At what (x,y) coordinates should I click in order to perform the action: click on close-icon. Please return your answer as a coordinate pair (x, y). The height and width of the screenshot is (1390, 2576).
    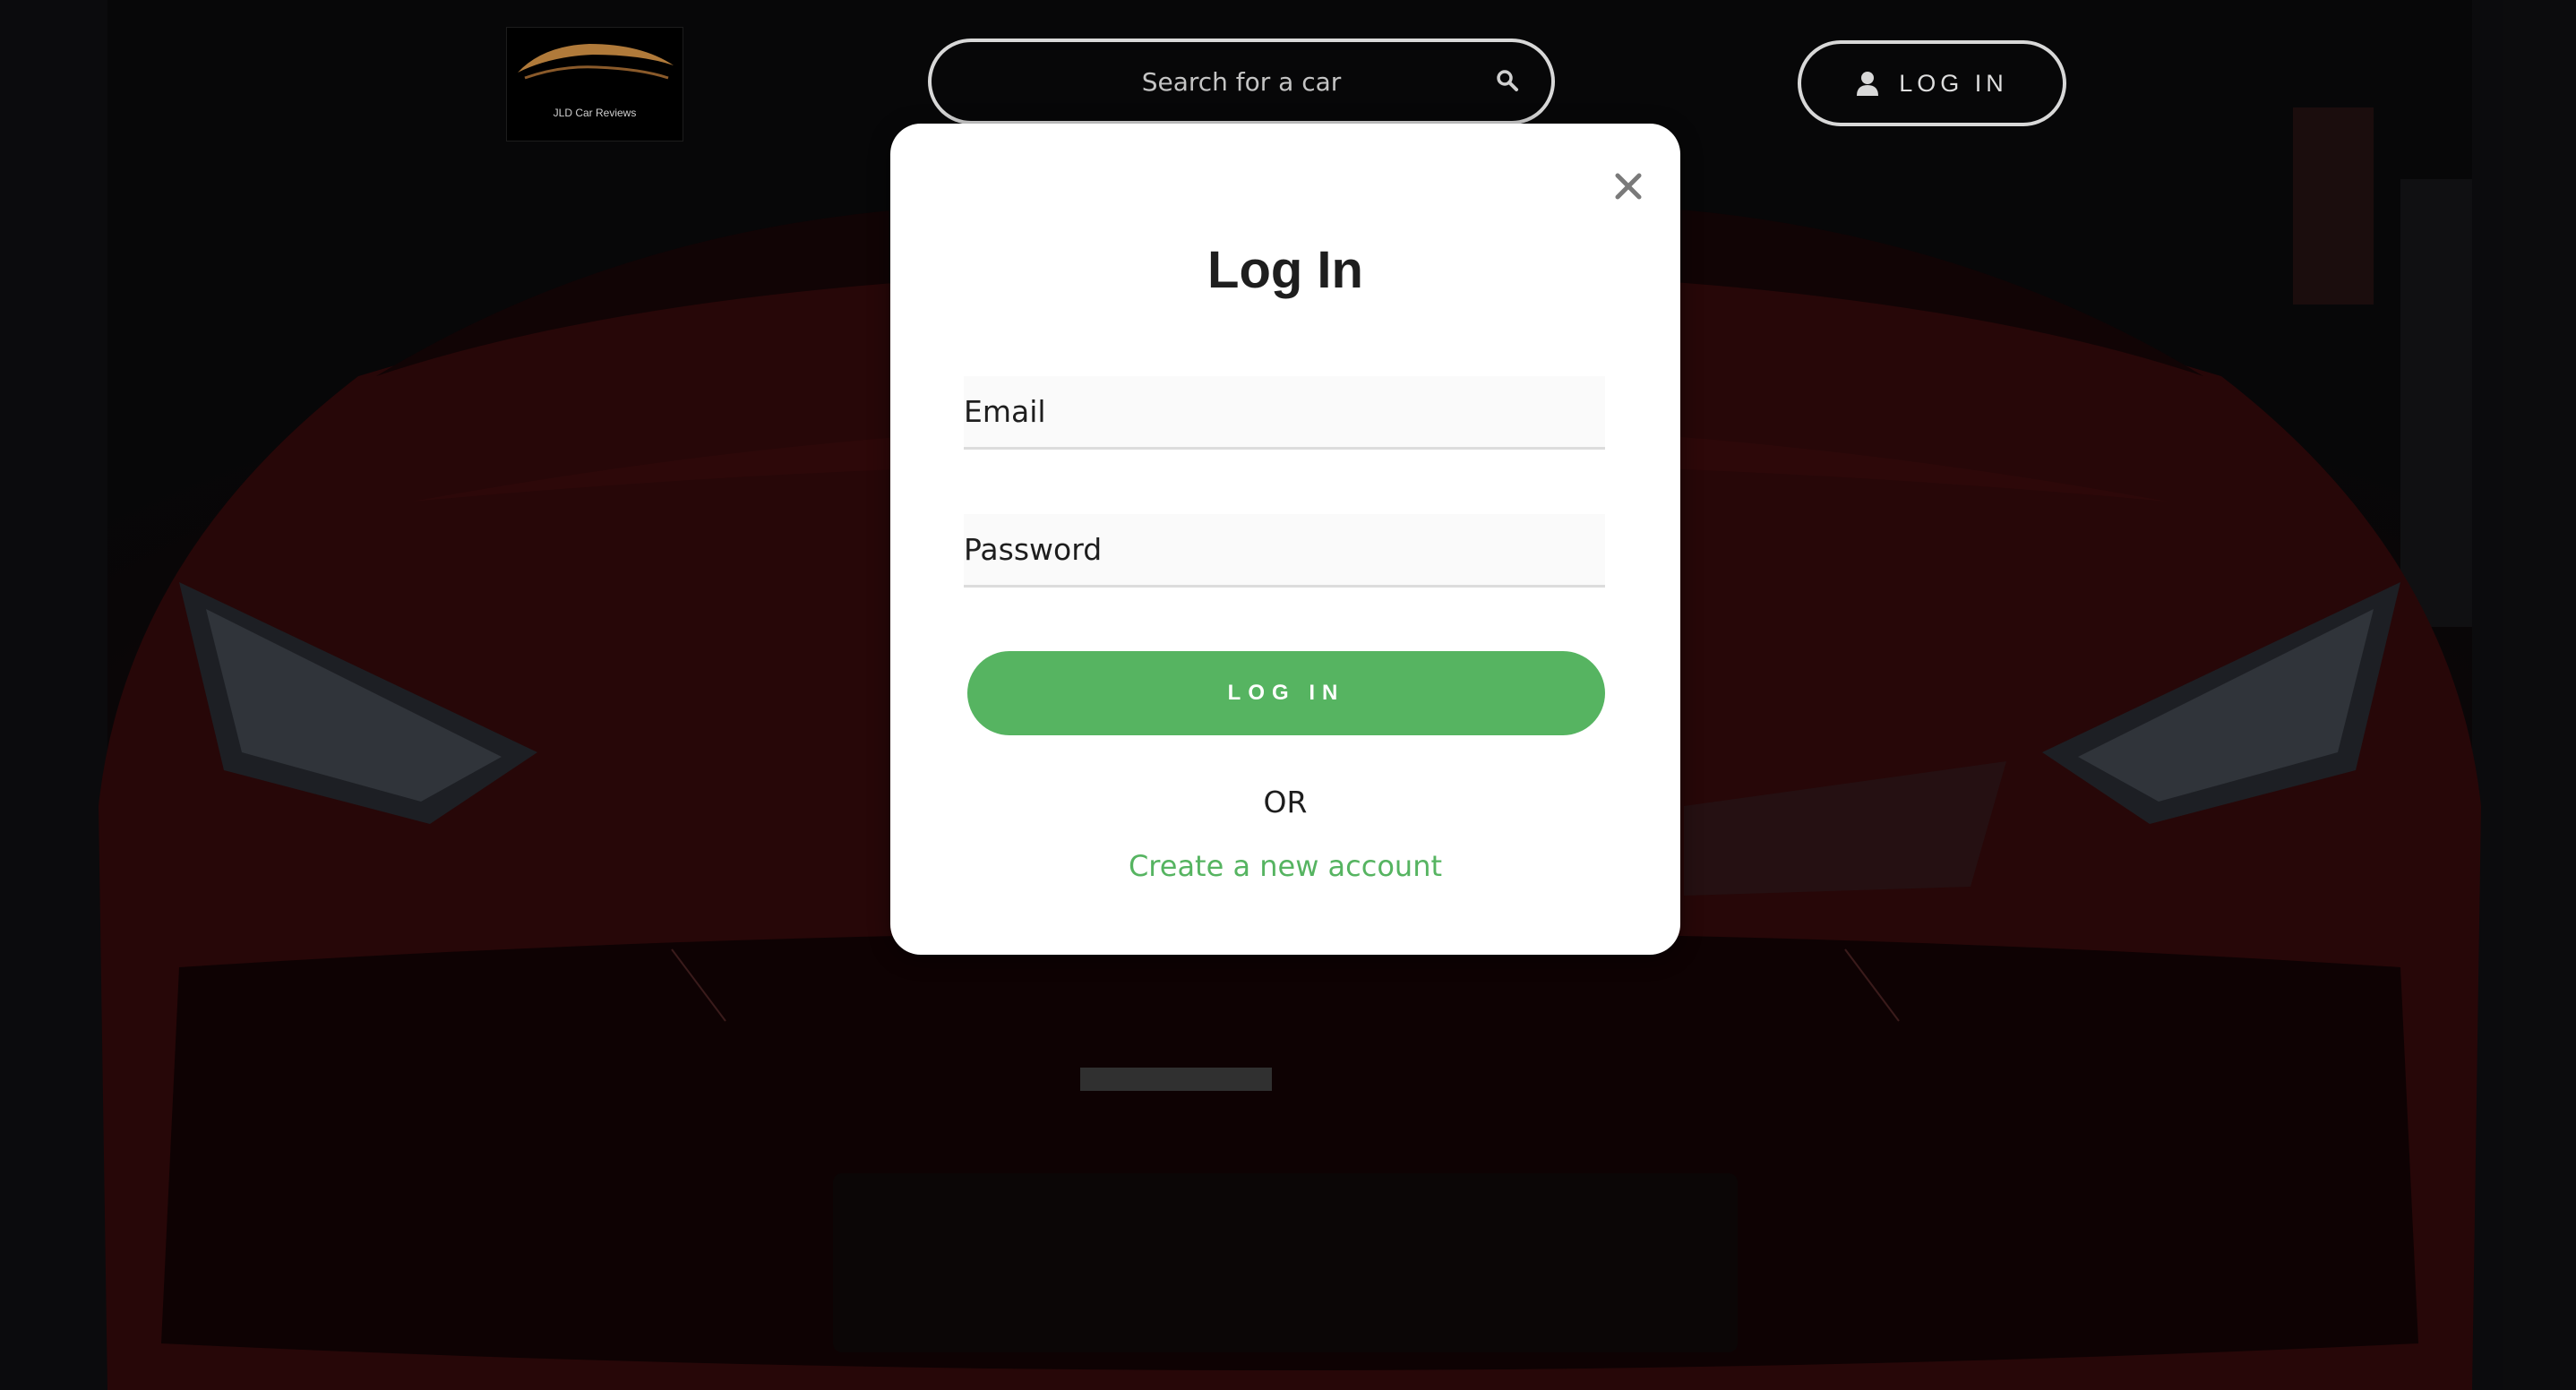
    Looking at the image, I should click on (1628, 186).